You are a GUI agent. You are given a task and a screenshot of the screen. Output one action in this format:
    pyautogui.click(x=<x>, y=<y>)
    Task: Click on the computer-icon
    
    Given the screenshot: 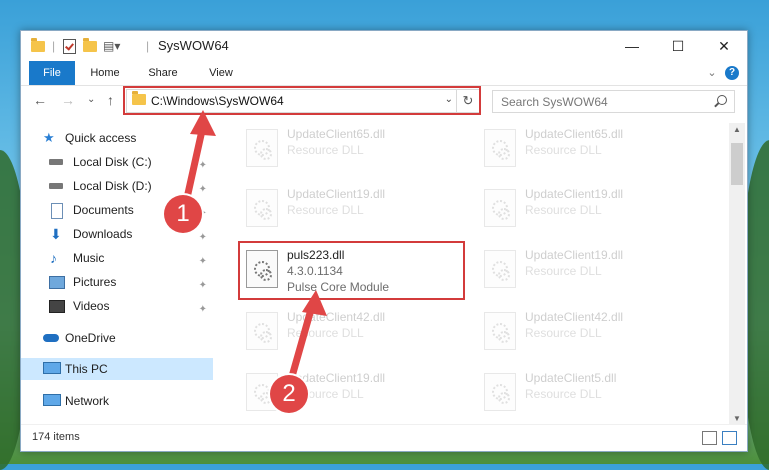 What is the action you would take?
    pyautogui.click(x=52, y=368)
    